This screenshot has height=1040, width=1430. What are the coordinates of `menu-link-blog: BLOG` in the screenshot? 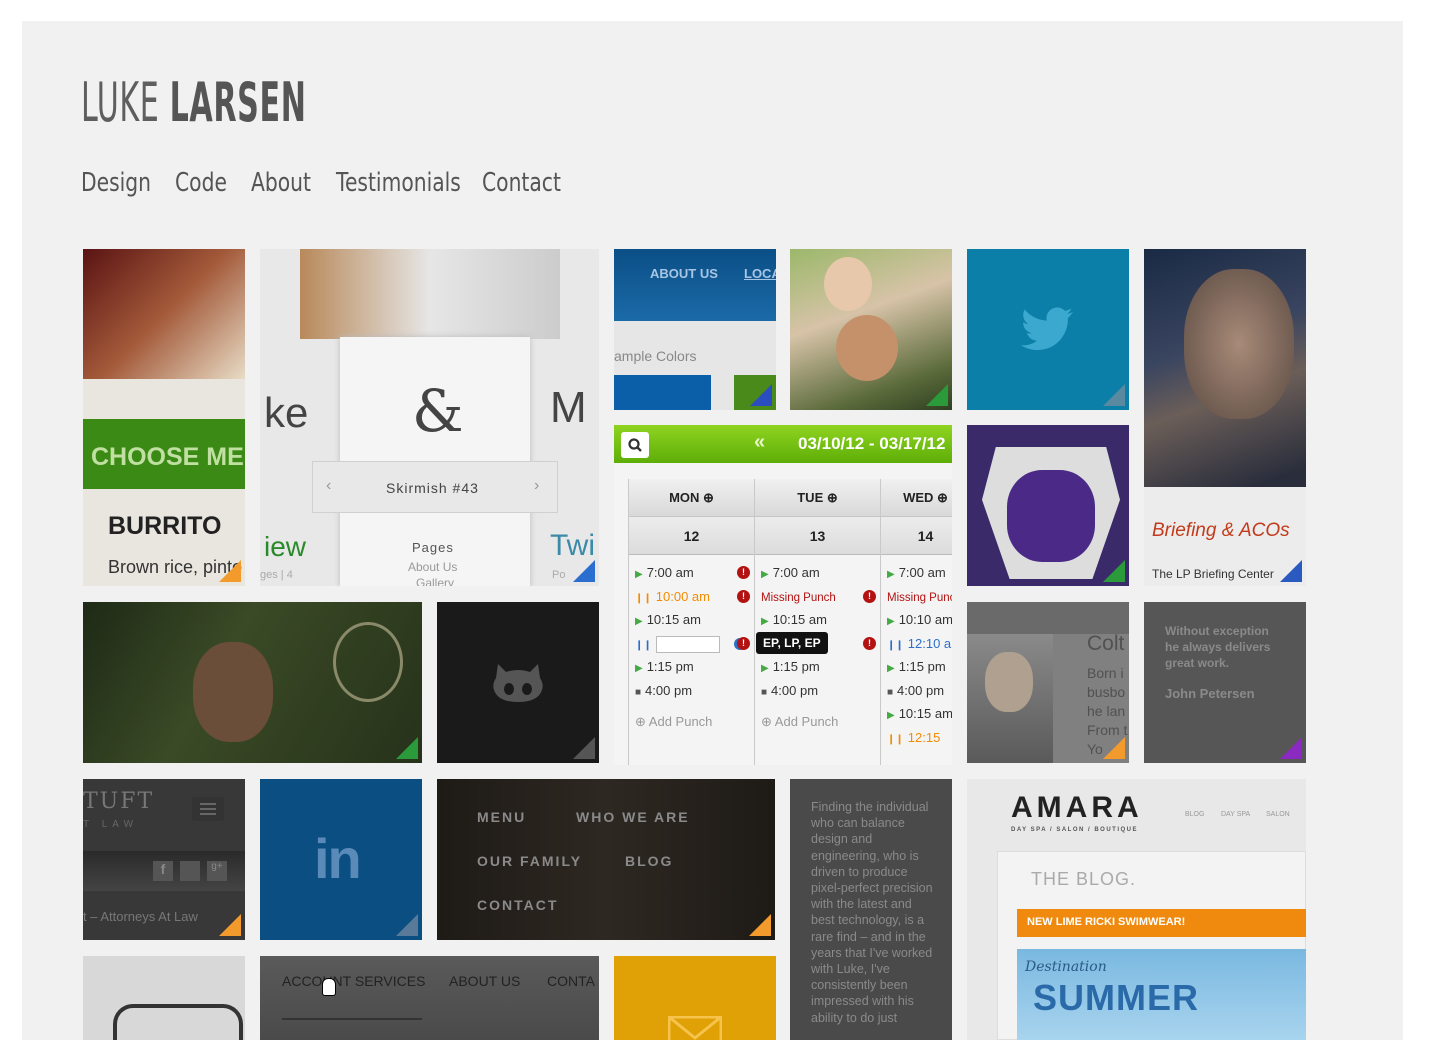 It's located at (649, 861).